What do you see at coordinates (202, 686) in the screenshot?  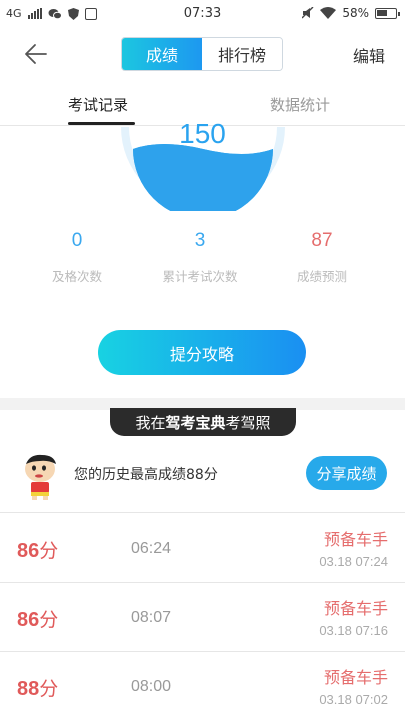 I see `record-row: 88分 08:00 预备车手 03.18 07:02` at bounding box center [202, 686].